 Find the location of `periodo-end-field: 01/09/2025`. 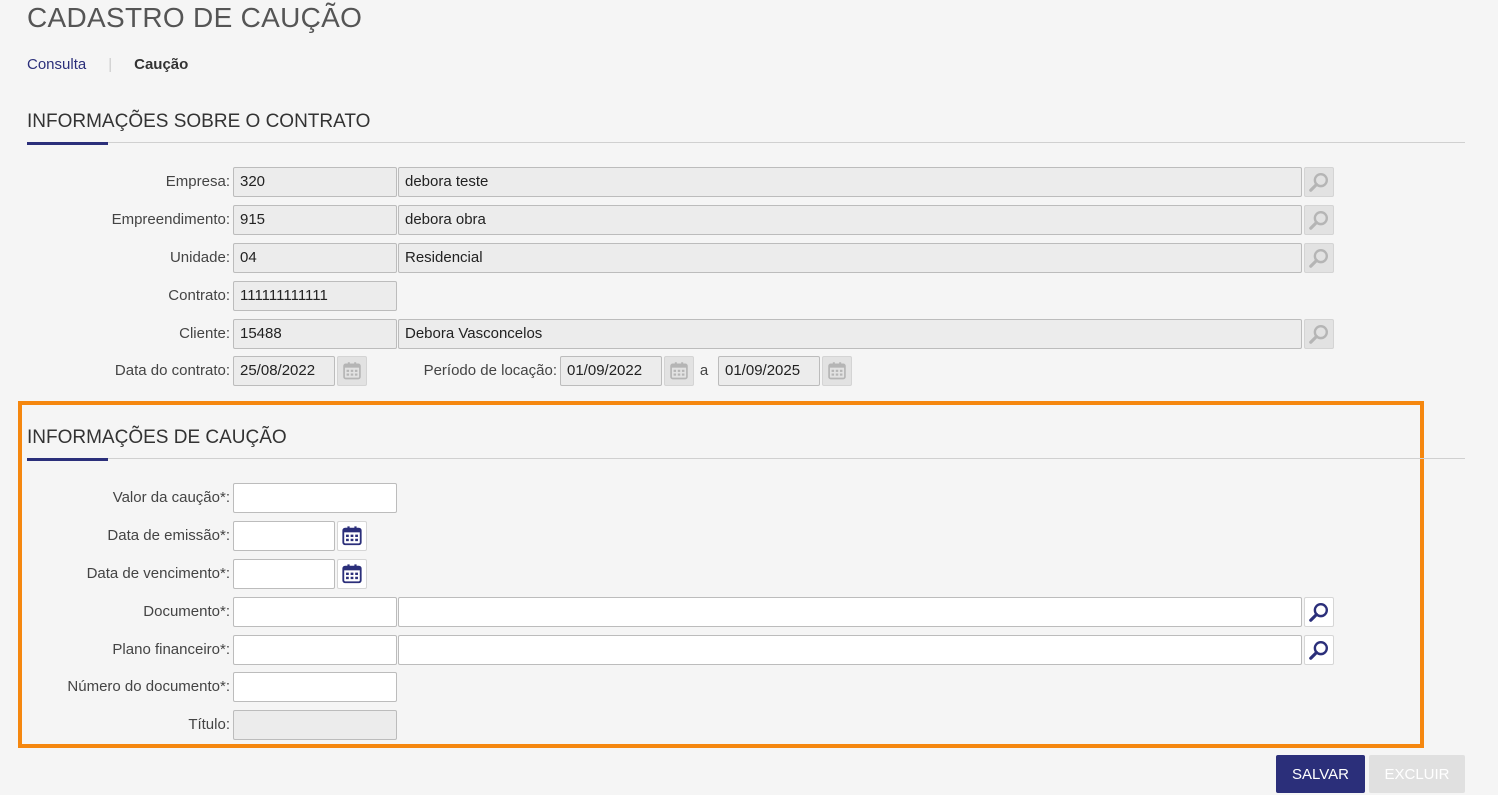

periodo-end-field: 01/09/2025 is located at coordinates (769, 371).